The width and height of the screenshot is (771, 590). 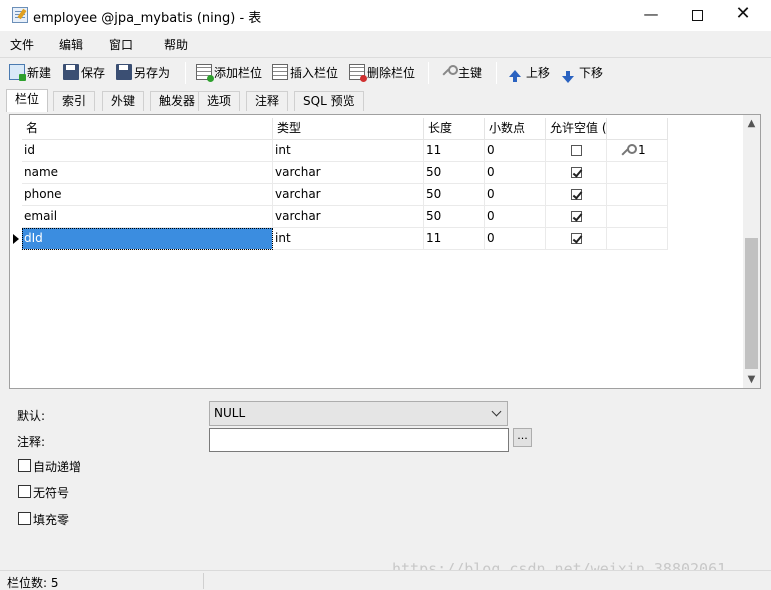 What do you see at coordinates (121, 44) in the screenshot?
I see `menu-window: 窗口` at bounding box center [121, 44].